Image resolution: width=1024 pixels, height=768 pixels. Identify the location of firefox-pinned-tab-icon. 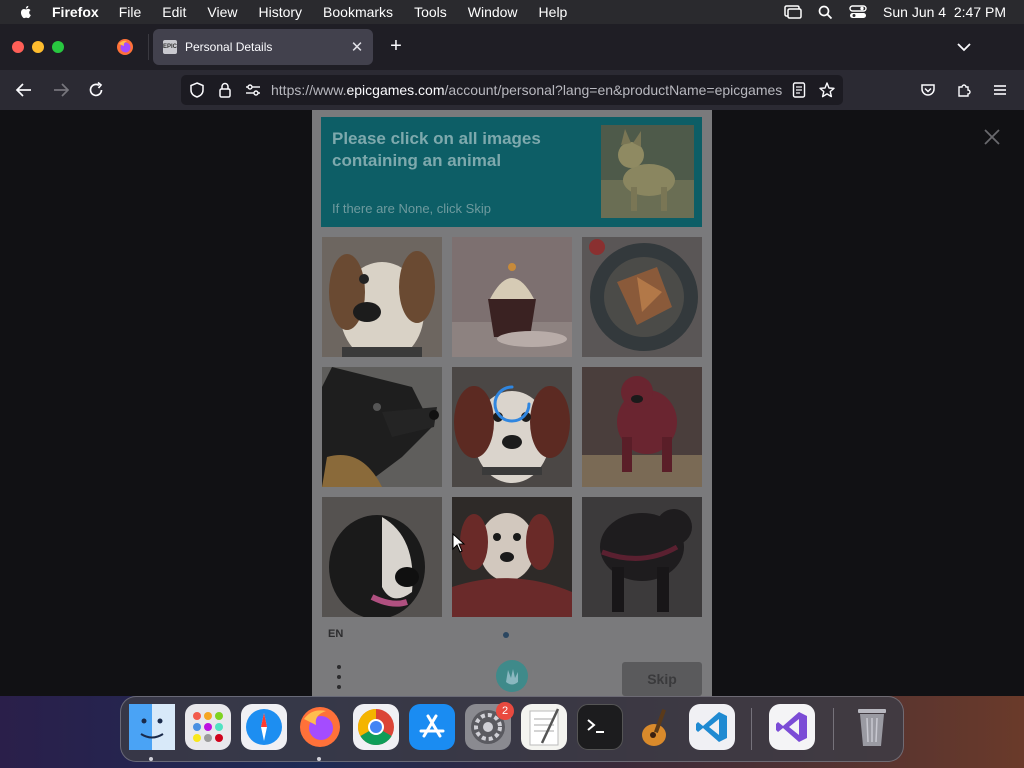
(125, 47).